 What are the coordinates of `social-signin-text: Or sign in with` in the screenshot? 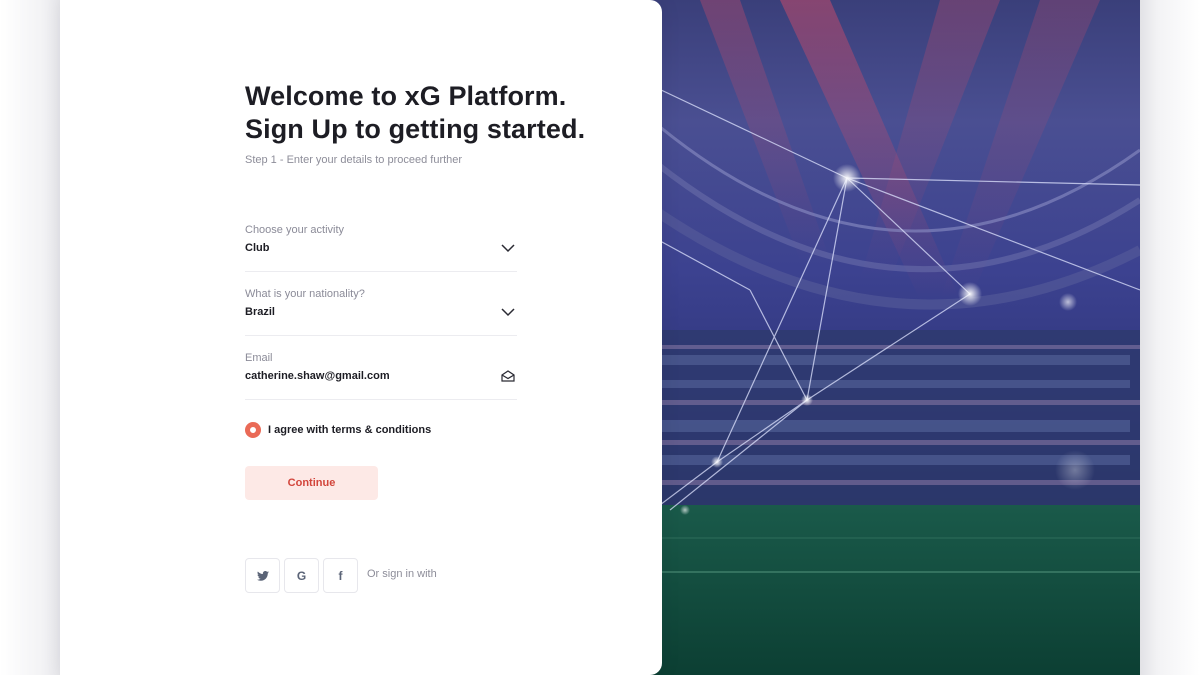 It's located at (402, 574).